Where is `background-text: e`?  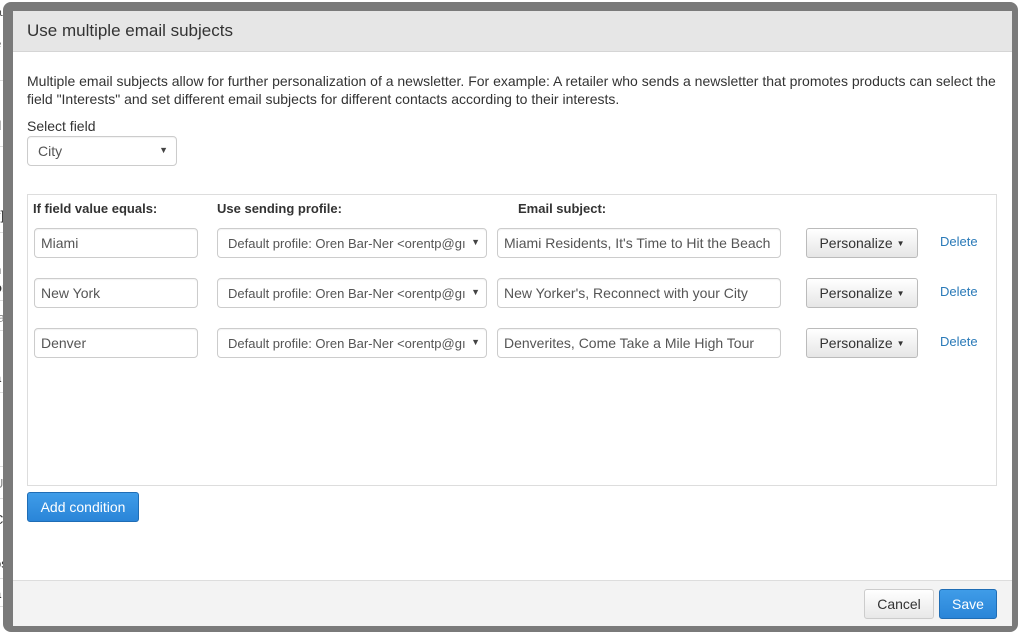
background-text: e is located at coordinates (0, 43).